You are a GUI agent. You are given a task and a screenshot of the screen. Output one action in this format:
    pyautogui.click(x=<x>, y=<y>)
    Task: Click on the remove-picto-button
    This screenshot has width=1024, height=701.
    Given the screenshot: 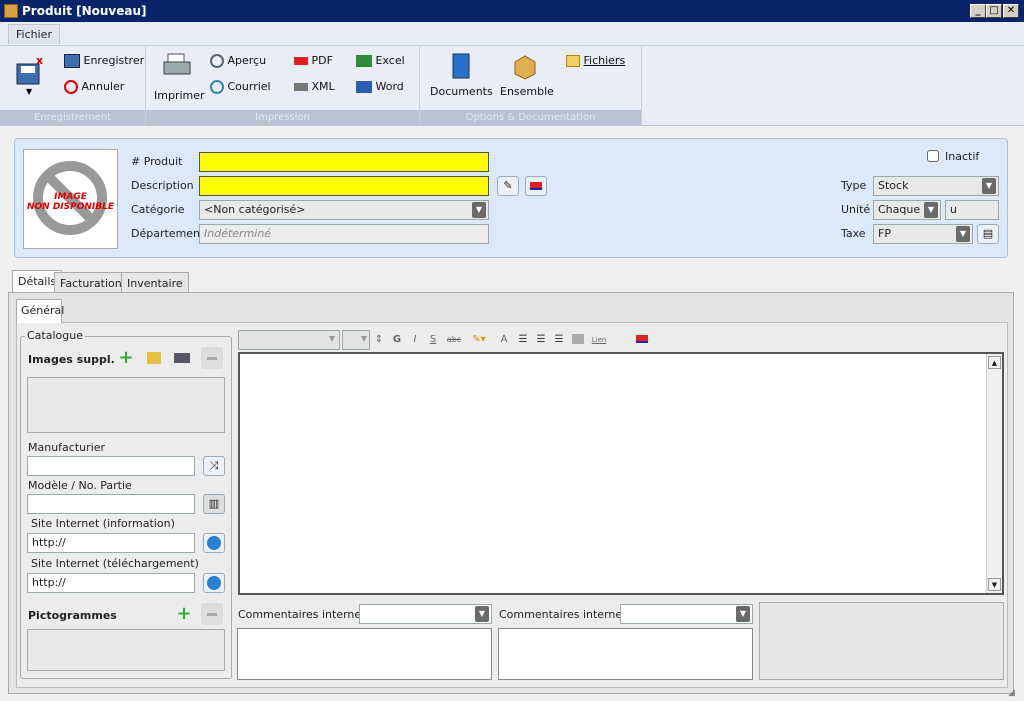 What is the action you would take?
    pyautogui.click(x=212, y=614)
    